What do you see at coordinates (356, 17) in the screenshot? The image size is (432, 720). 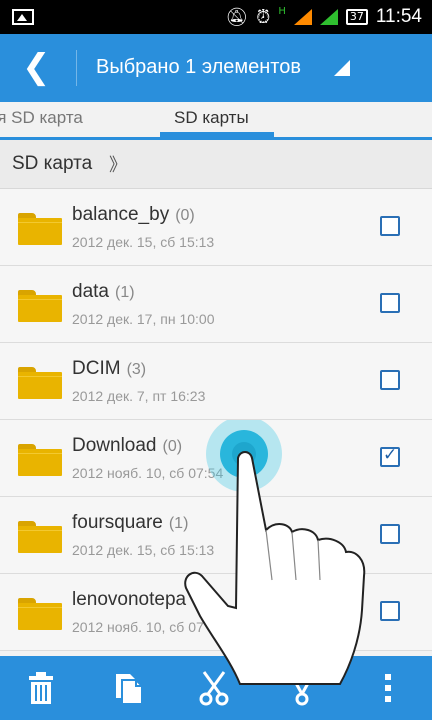 I see `battery-icon: 37` at bounding box center [356, 17].